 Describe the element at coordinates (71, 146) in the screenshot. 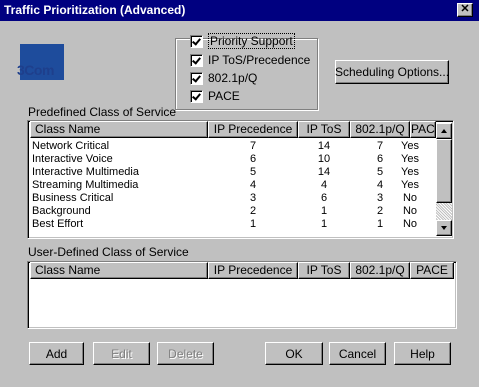

I see `cell-class-name: Network Critical` at that location.